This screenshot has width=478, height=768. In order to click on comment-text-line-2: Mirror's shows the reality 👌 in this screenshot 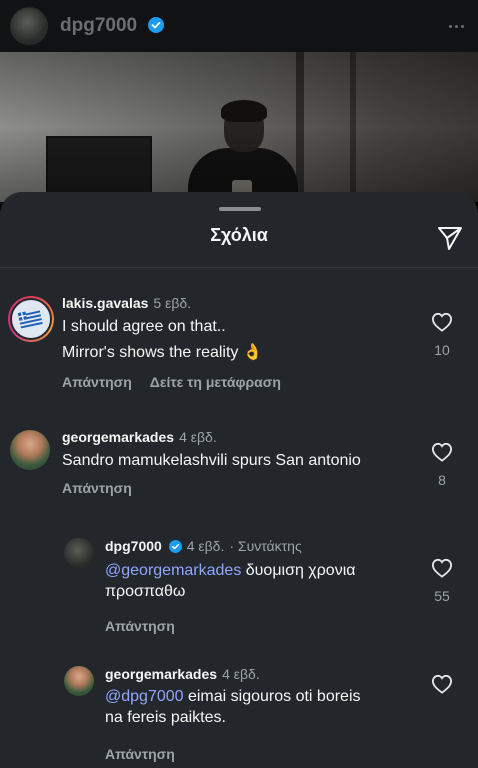, I will do `click(162, 352)`.